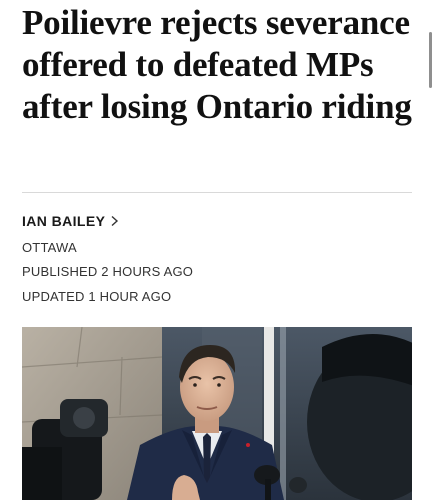 The width and height of the screenshot is (434, 500). Describe the element at coordinates (430, 60) in the screenshot. I see `page-scrollbar` at that location.